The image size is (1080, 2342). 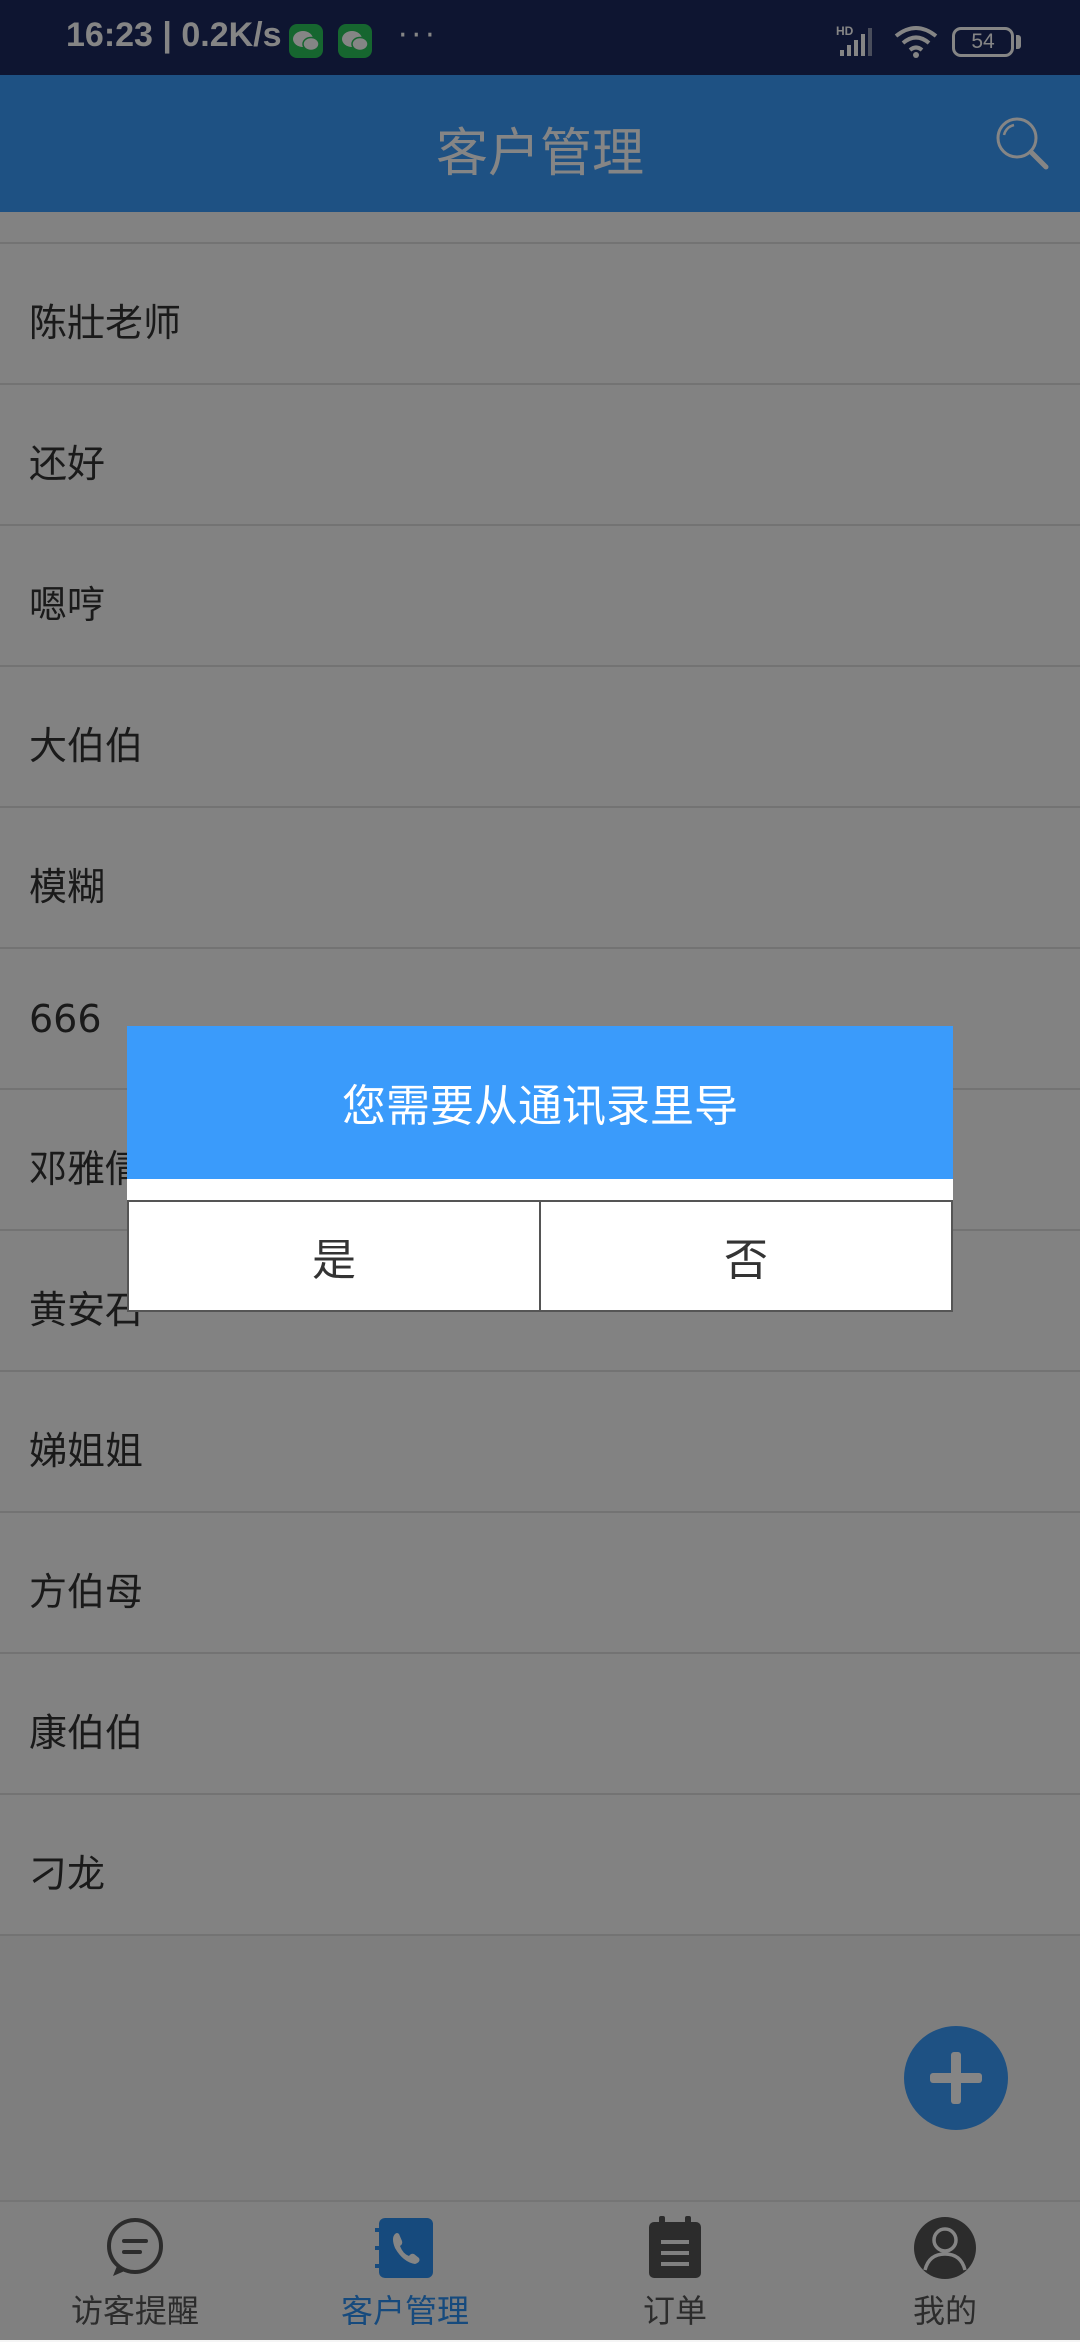 I want to click on dialog-spacer, so click(x=540, y=1189).